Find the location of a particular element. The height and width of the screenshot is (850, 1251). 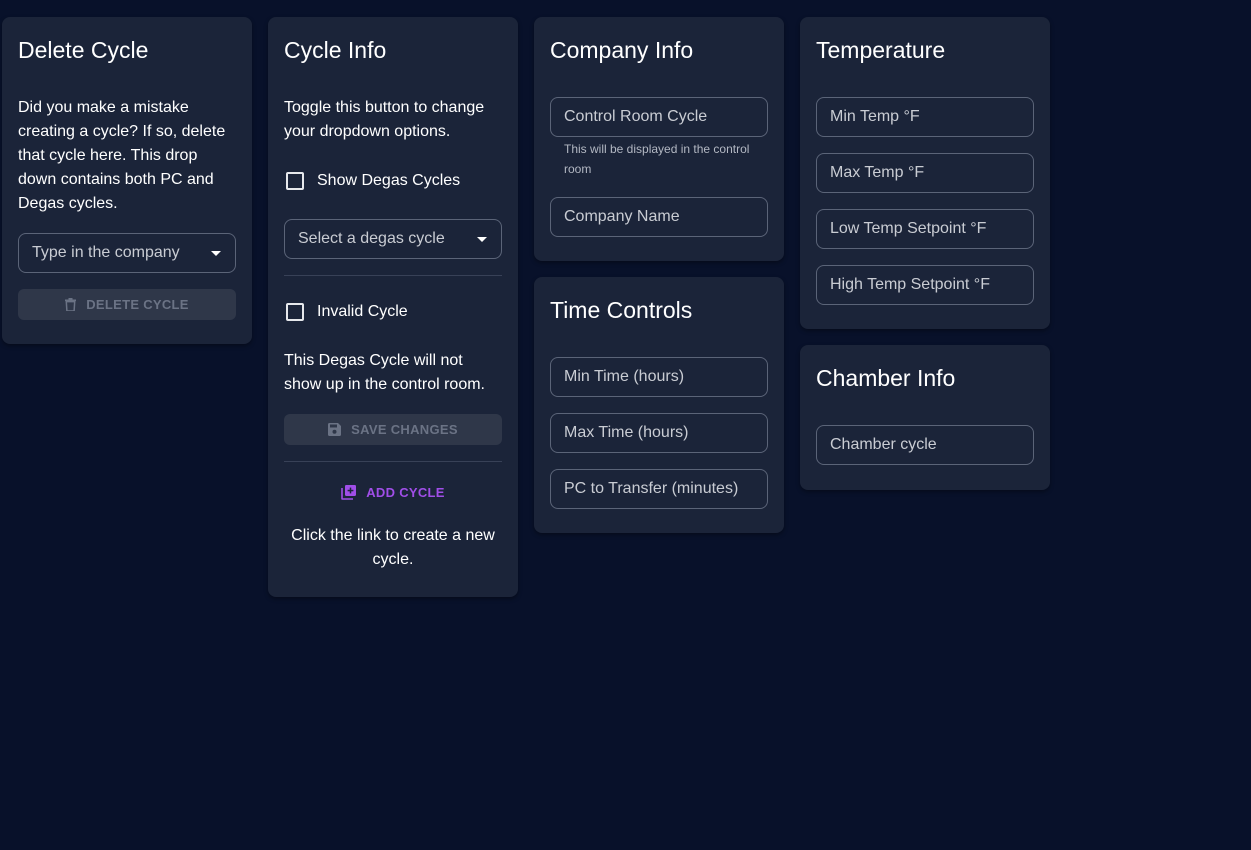

max-temp-input: Max Temp °F is located at coordinates (925, 173).